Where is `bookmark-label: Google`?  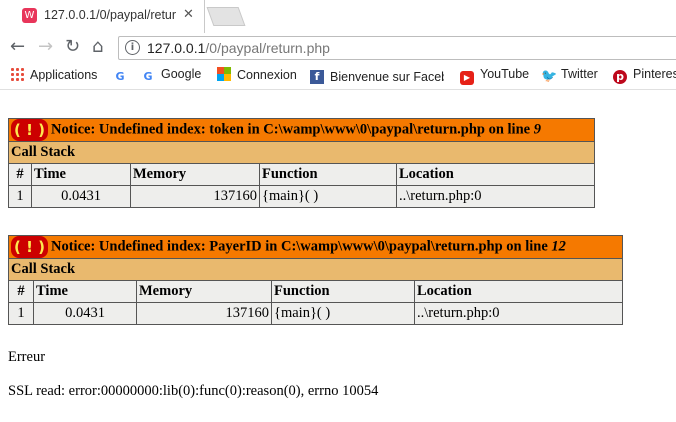 bookmark-label: Google is located at coordinates (181, 74).